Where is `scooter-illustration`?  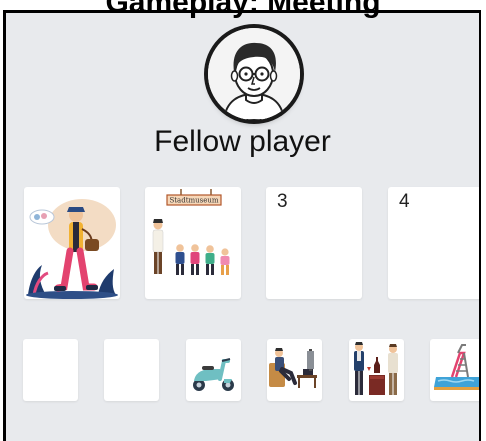
scooter-illustration is located at coordinates (213, 374).